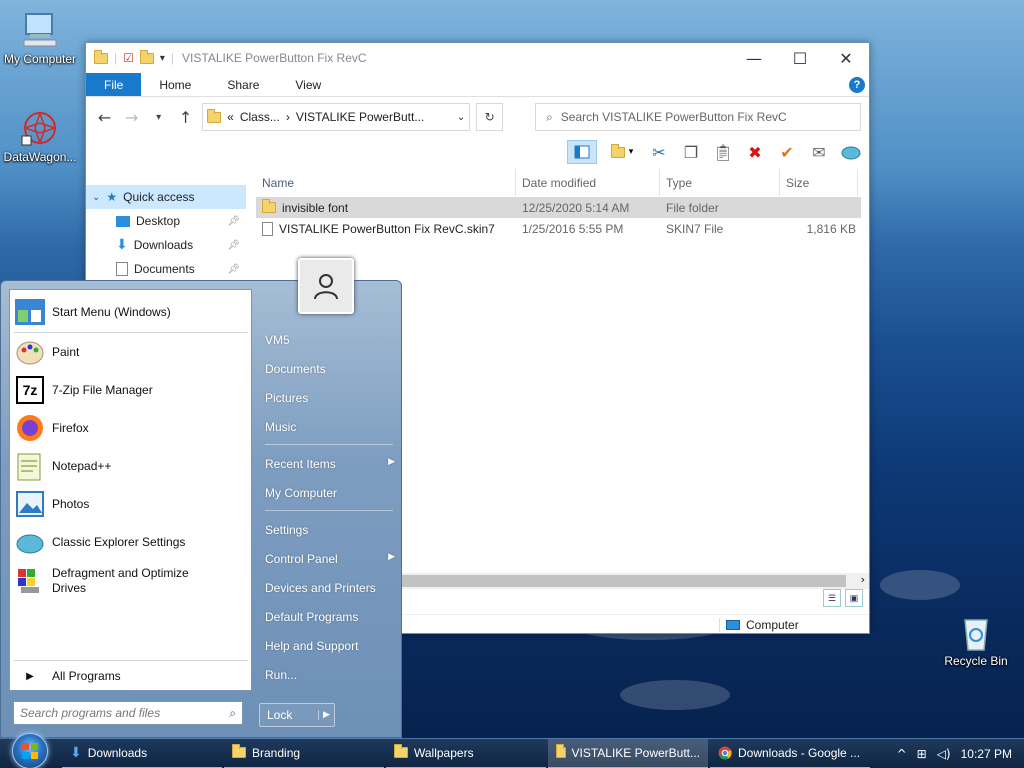  What do you see at coordinates (673, 117) in the screenshot?
I see `search-placeholder: Search VISTALIKE PowerButton Fix RevC` at bounding box center [673, 117].